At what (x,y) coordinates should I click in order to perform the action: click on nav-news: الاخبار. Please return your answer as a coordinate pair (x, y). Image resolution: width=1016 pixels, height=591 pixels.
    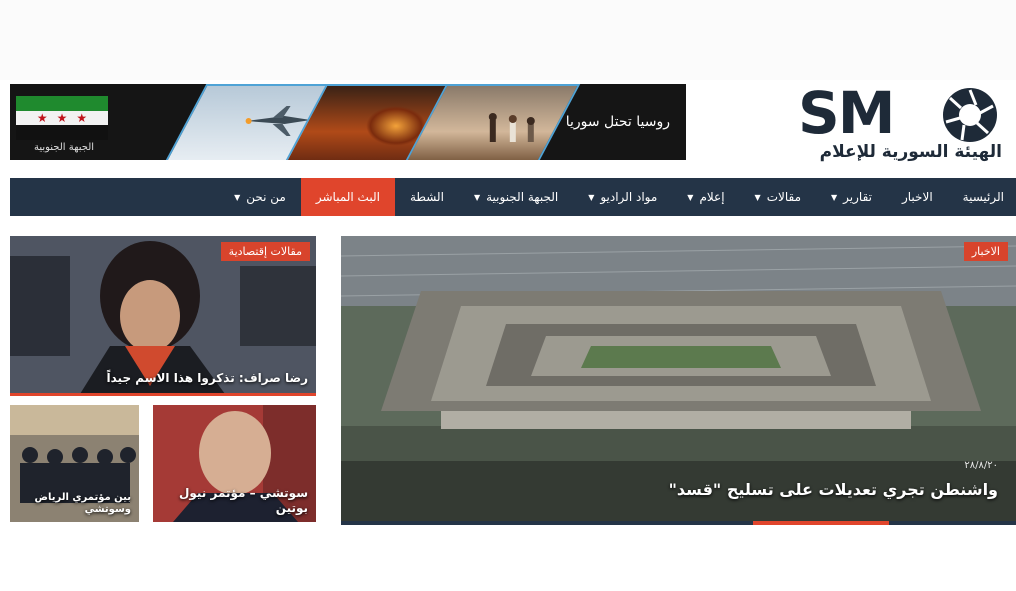
    Looking at the image, I should click on (917, 197).